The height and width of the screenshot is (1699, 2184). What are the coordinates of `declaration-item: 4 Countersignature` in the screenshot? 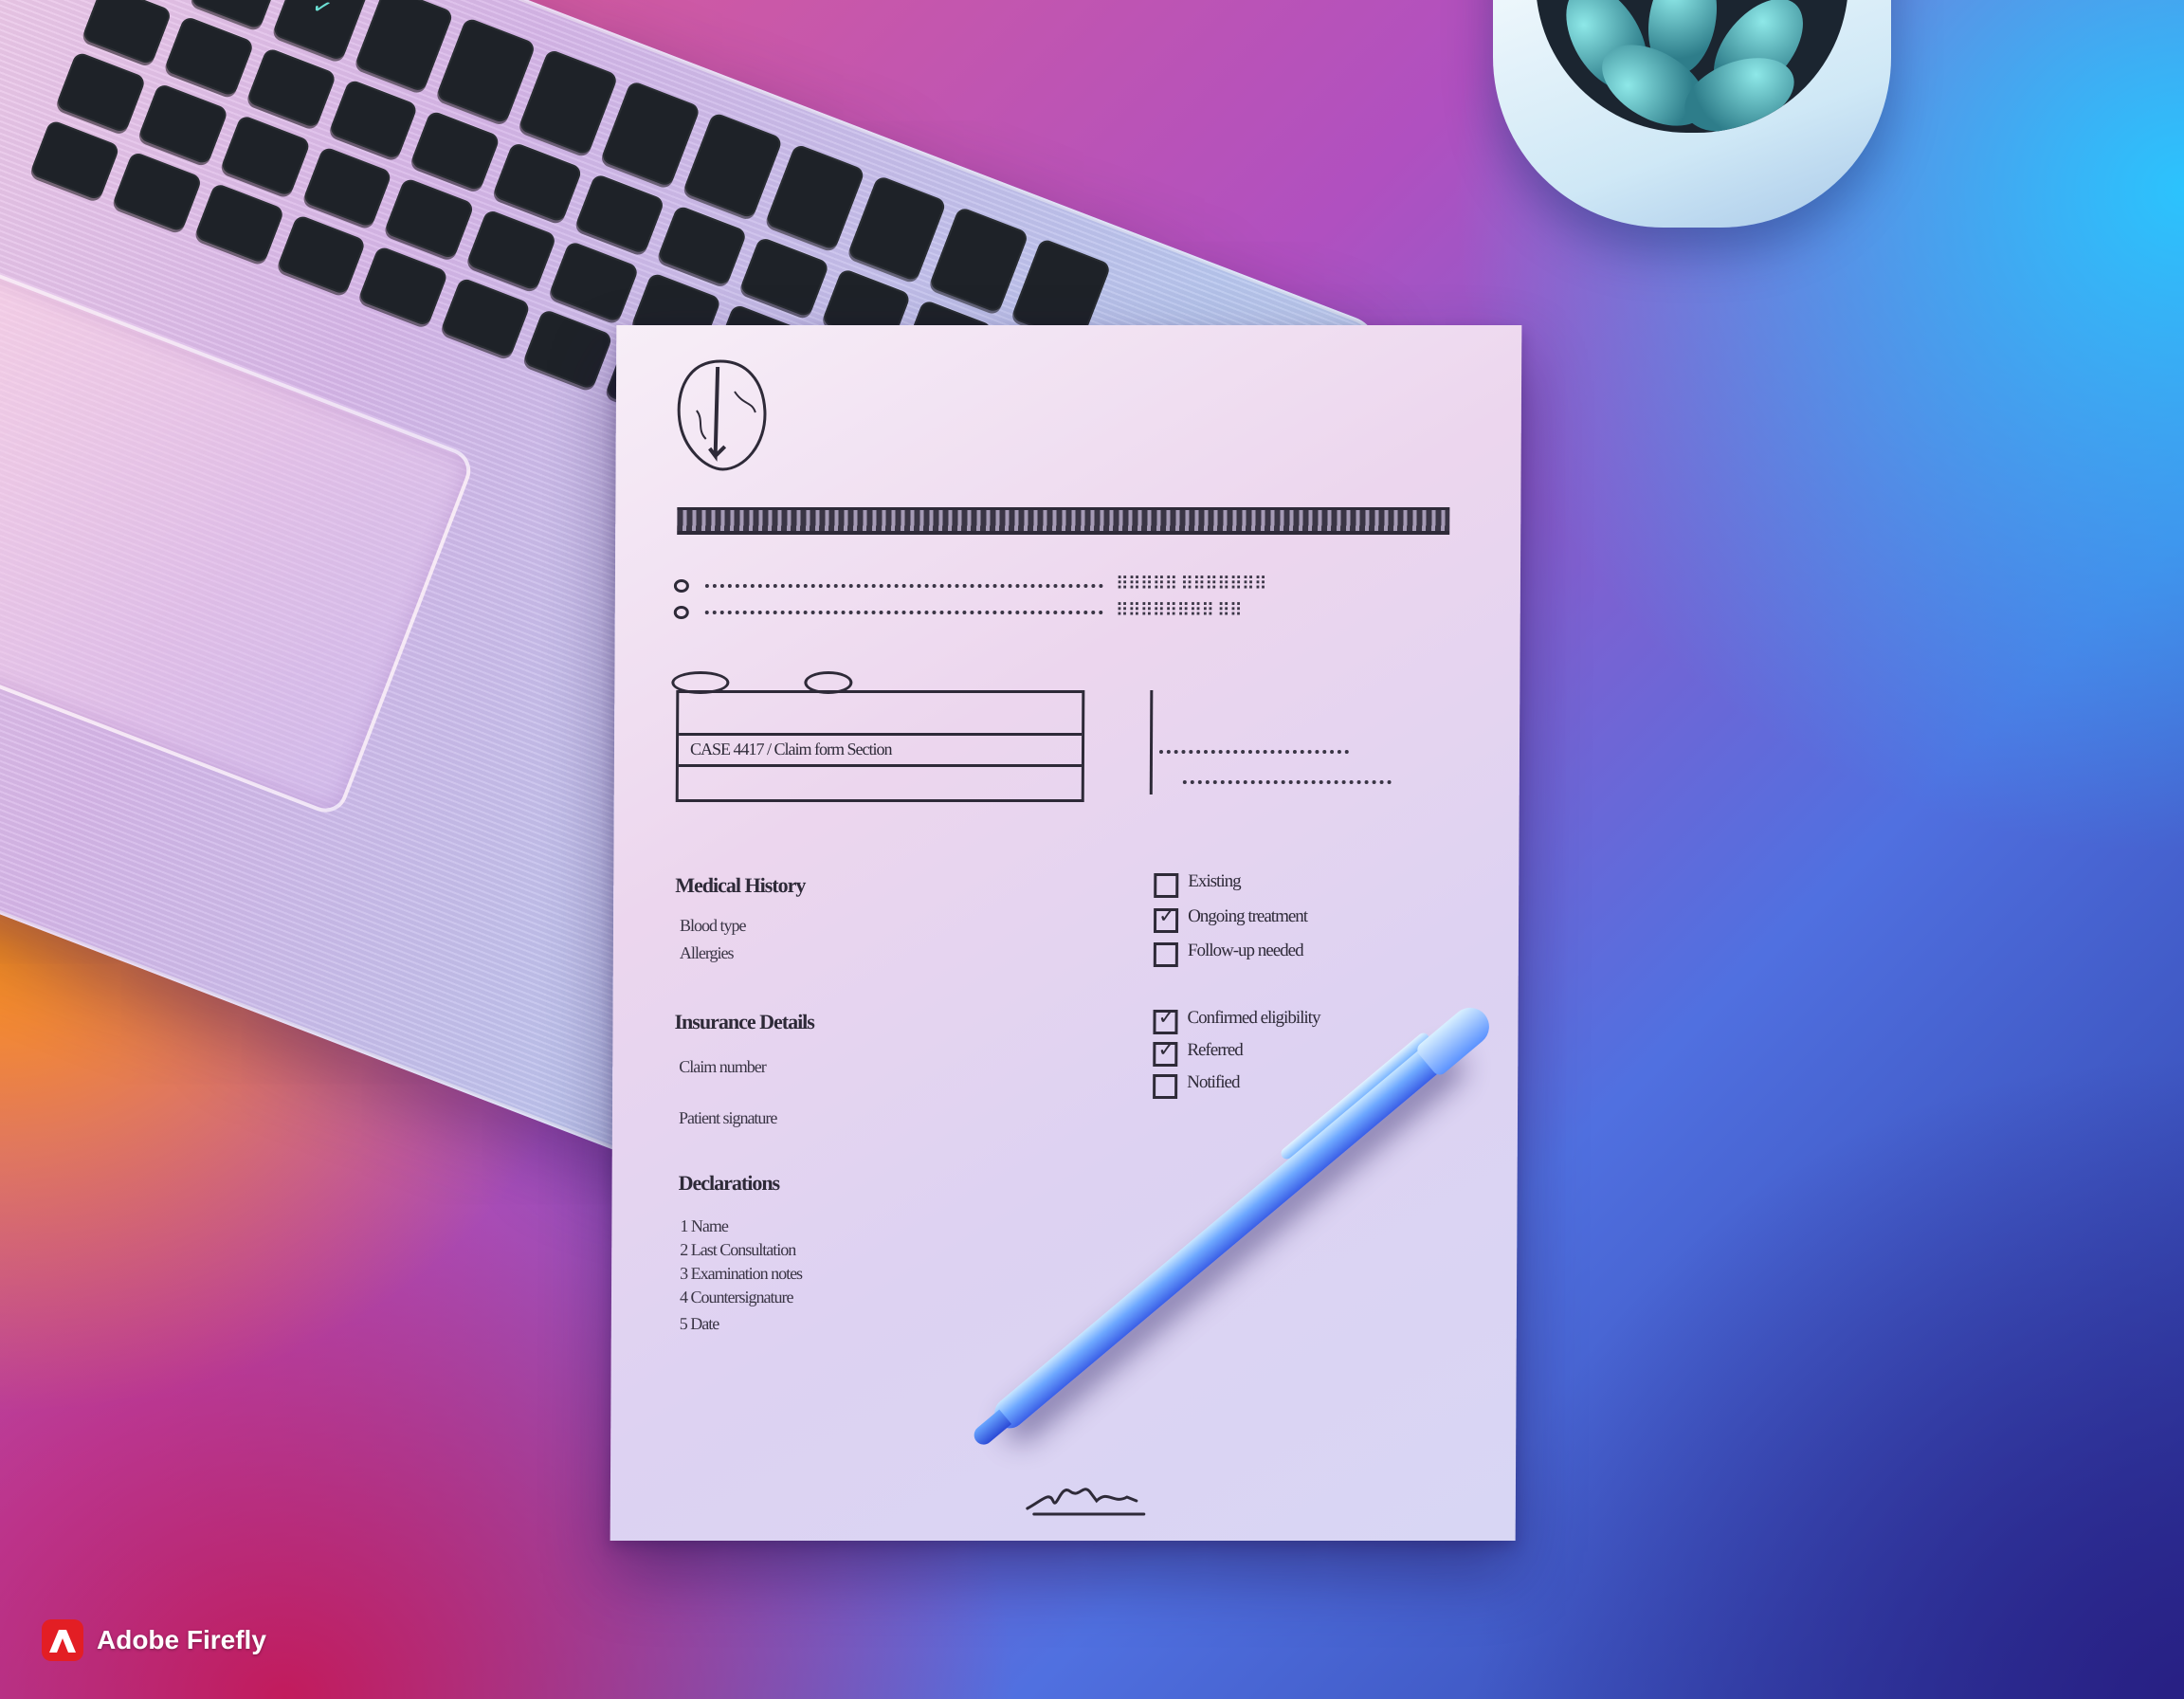 It's located at (736, 1297).